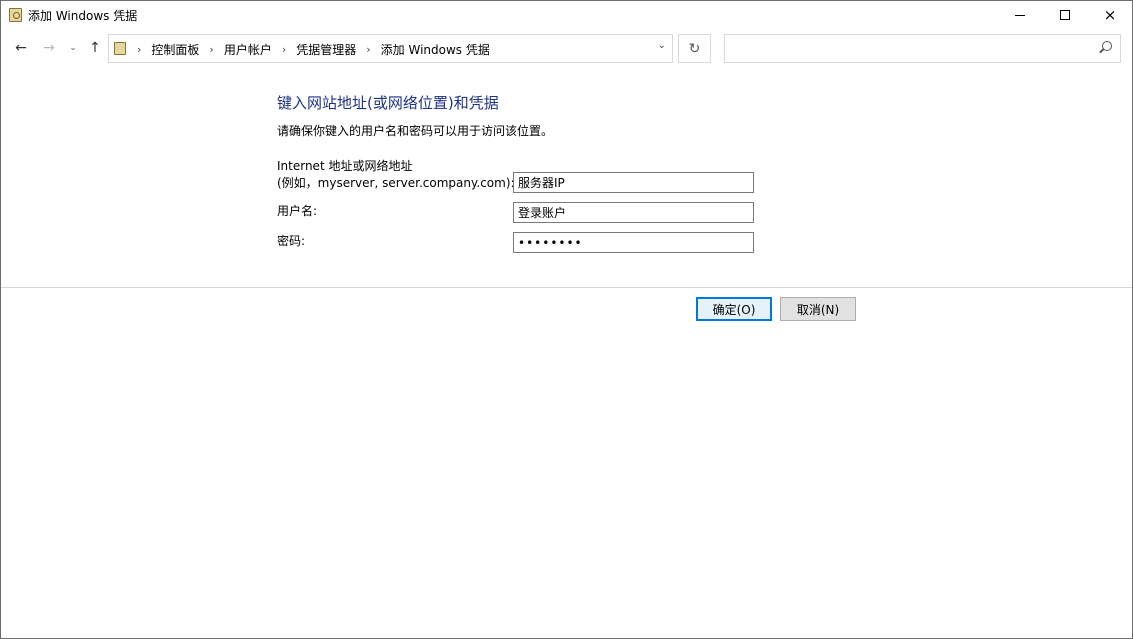  I want to click on arrow-right-icon: →, so click(49, 48).